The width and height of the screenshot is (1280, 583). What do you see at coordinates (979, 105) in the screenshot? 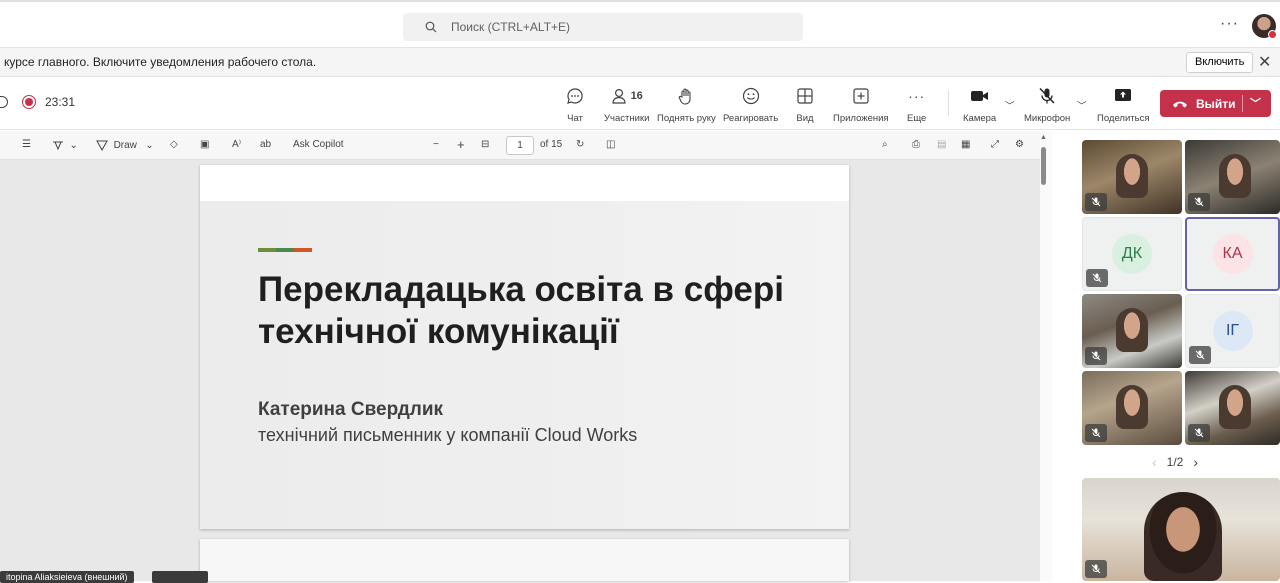
I see `camera-button: Камера` at bounding box center [979, 105].